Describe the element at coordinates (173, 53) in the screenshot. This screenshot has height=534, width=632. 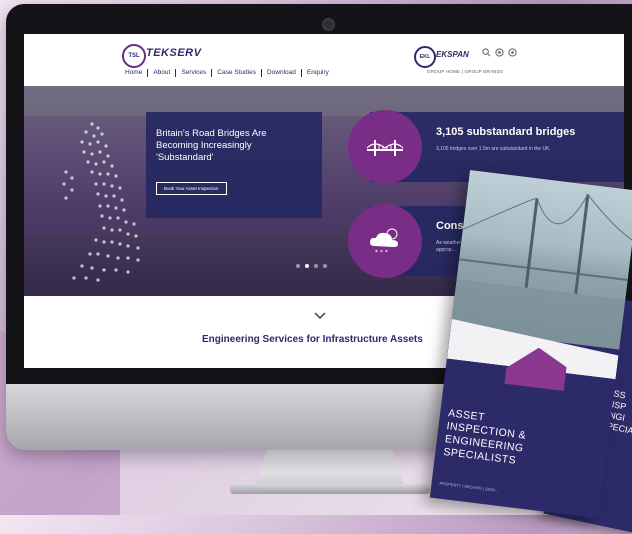
I see `site-logo: TEKSERV` at that location.